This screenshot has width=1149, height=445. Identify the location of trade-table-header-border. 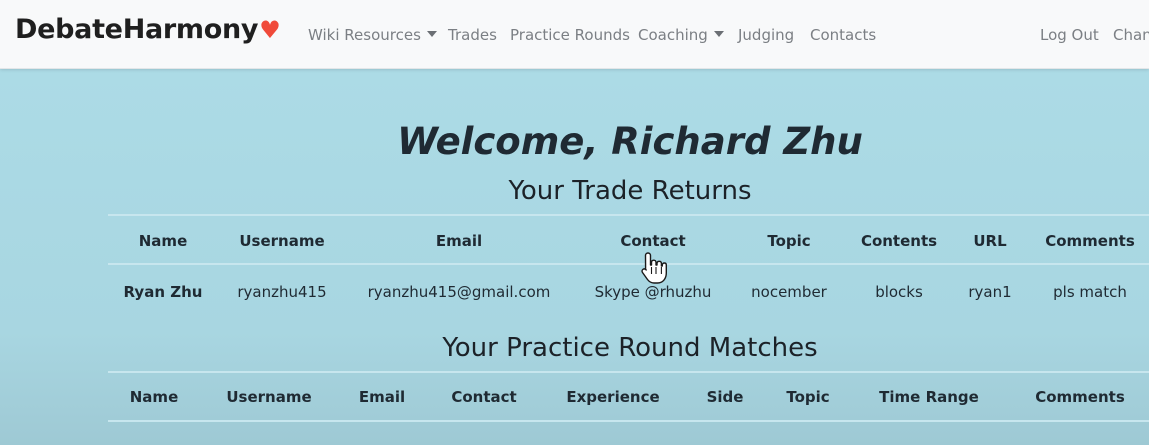
(628, 264).